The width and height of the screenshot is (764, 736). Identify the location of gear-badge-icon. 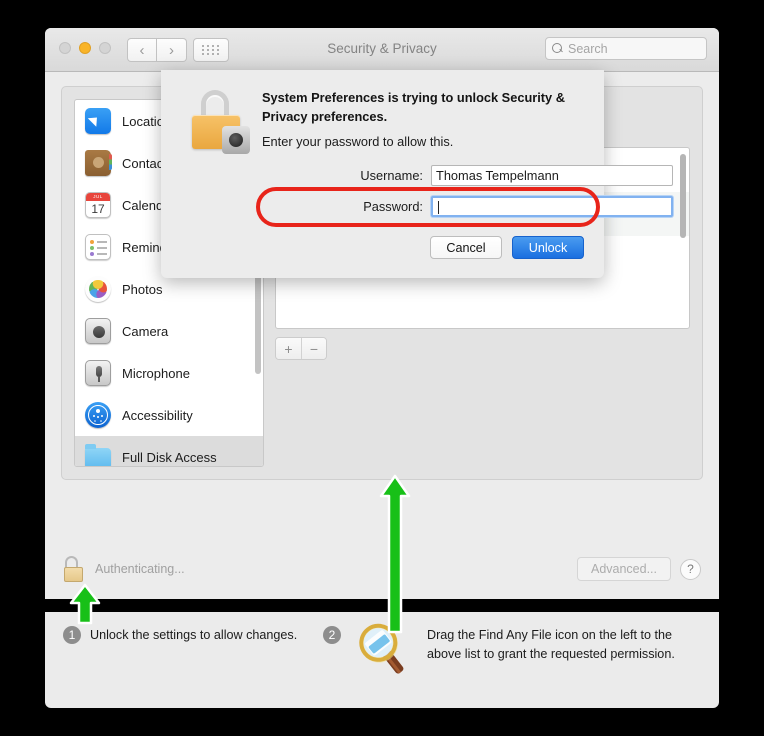
(236, 140).